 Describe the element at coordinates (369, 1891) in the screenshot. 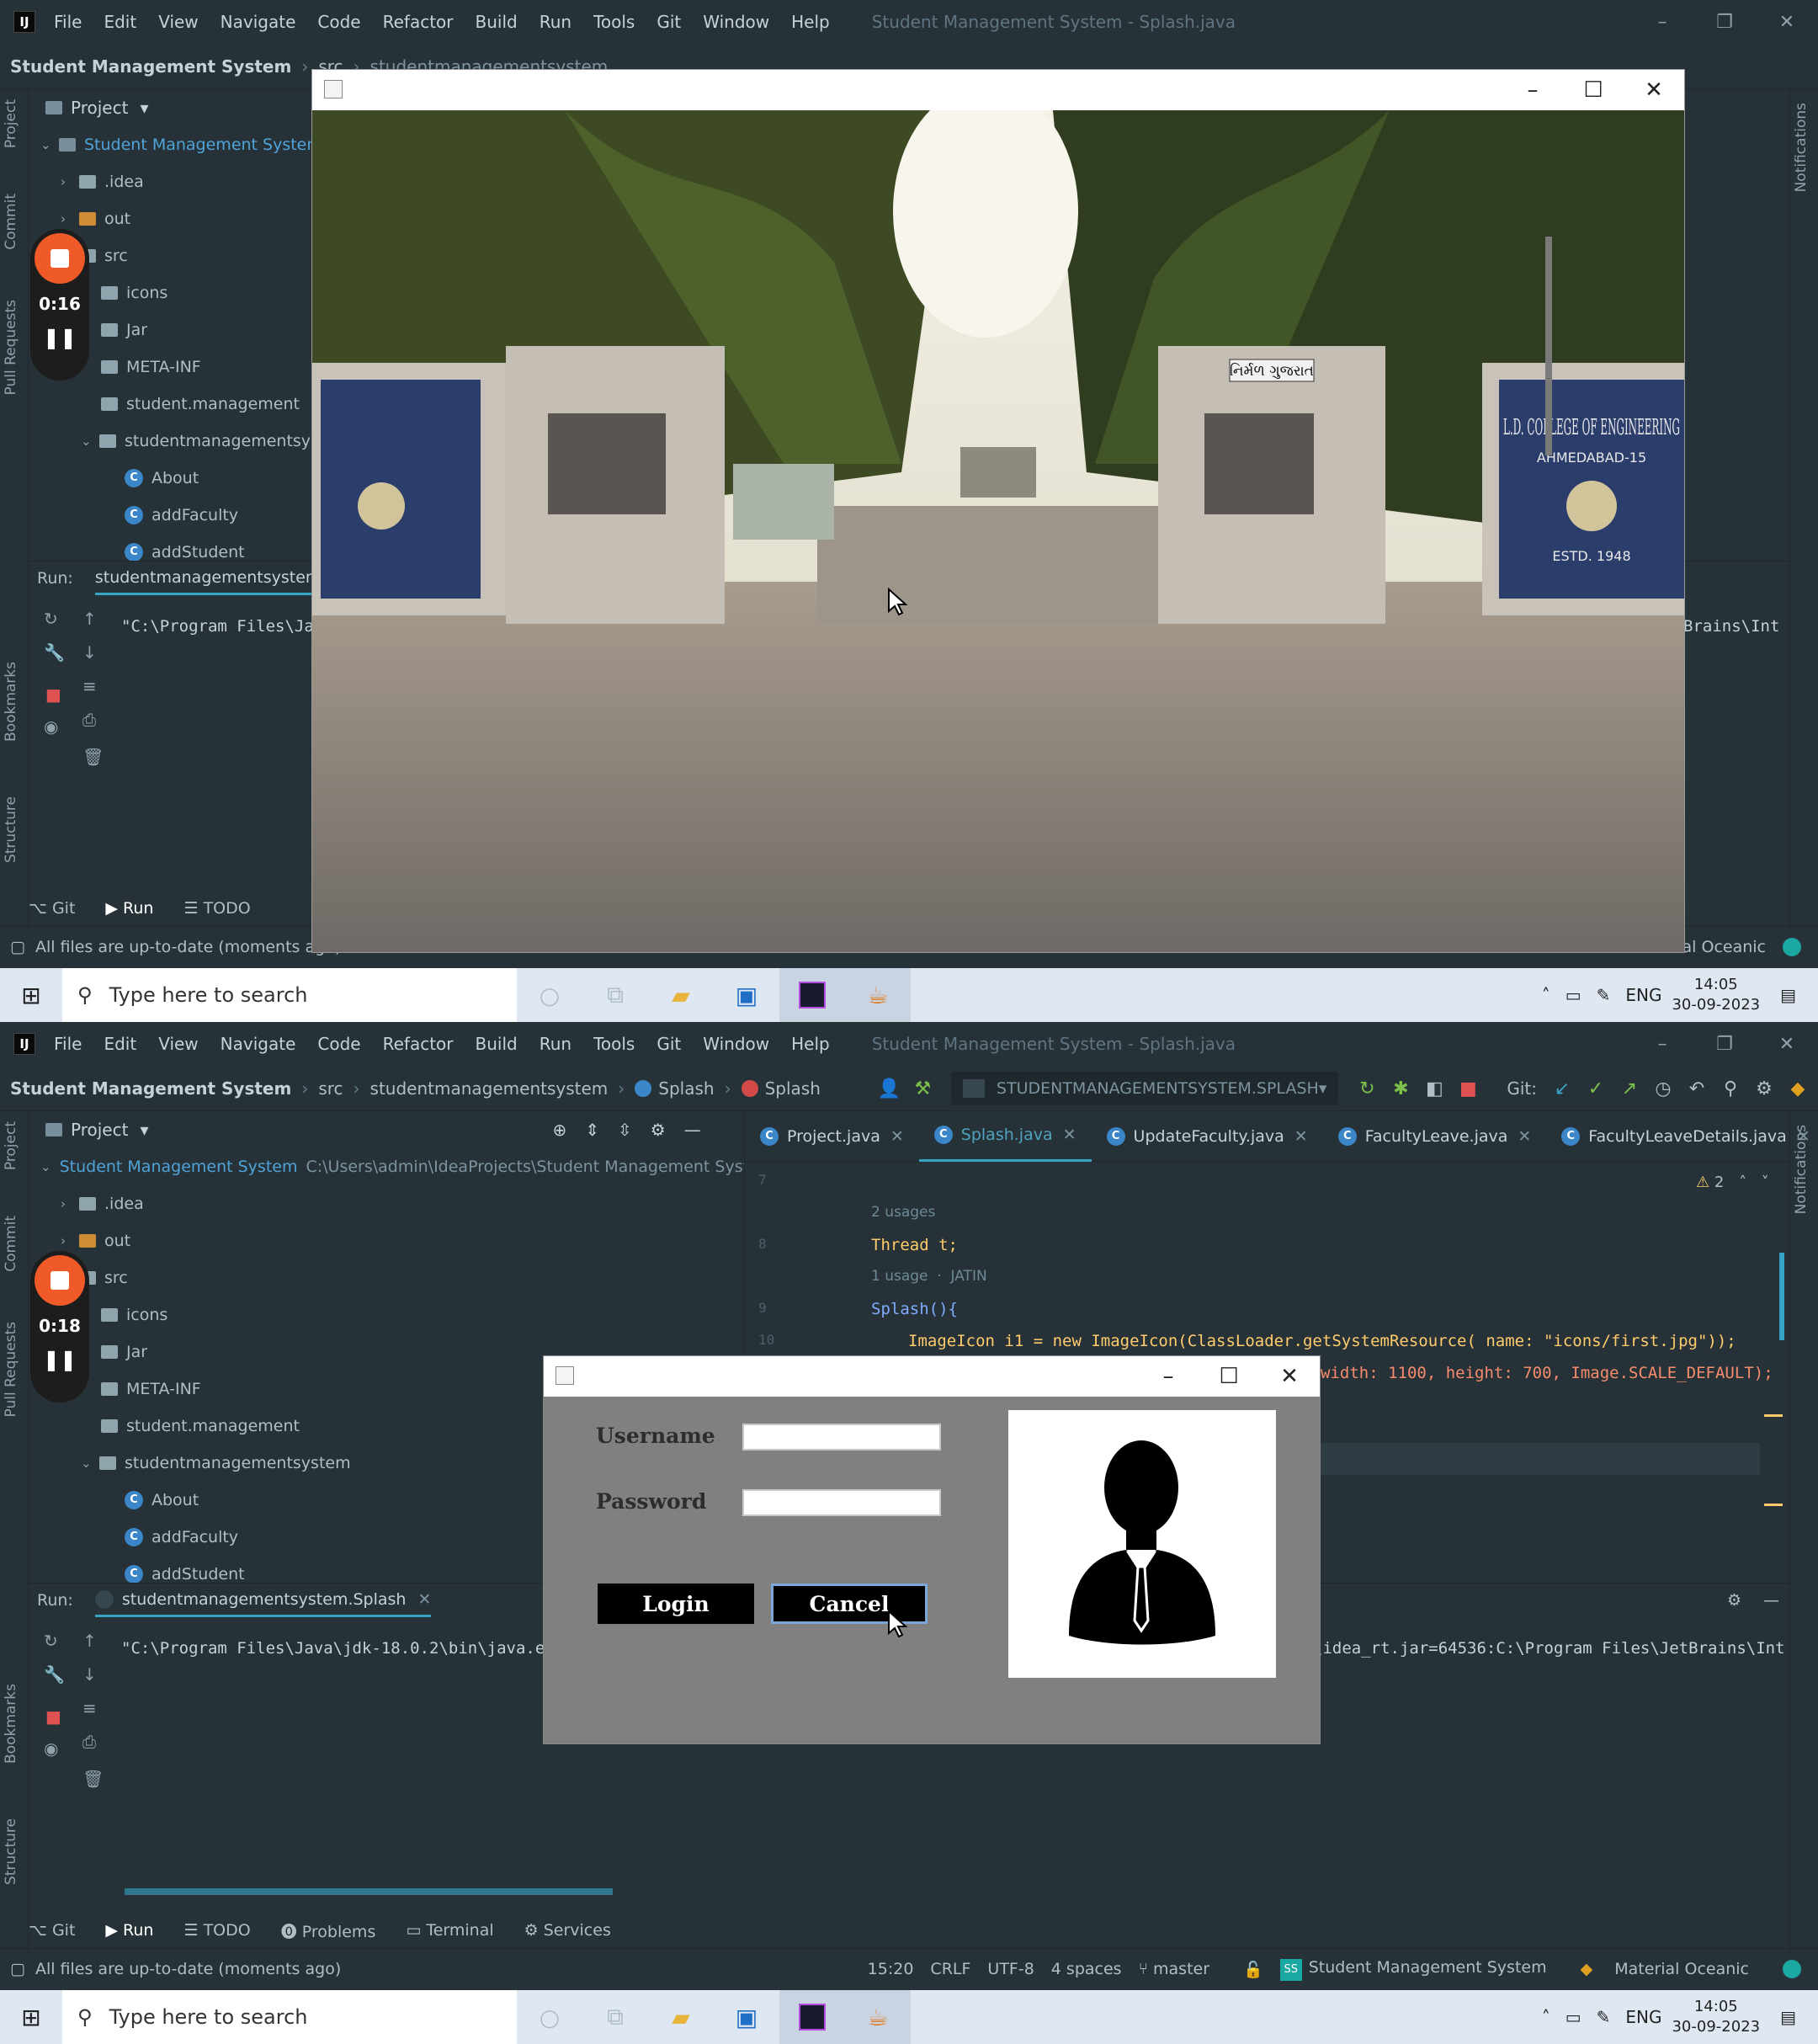

I see `horizontal-scrollbar` at that location.